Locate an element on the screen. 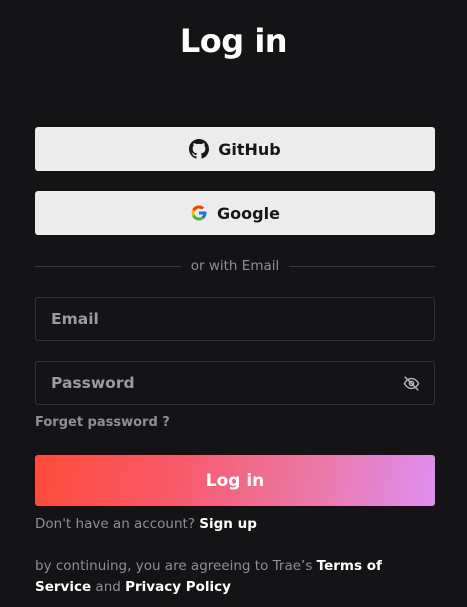 The width and height of the screenshot is (467, 607). privacy-policy-link: Privacy Policy is located at coordinates (178, 587).